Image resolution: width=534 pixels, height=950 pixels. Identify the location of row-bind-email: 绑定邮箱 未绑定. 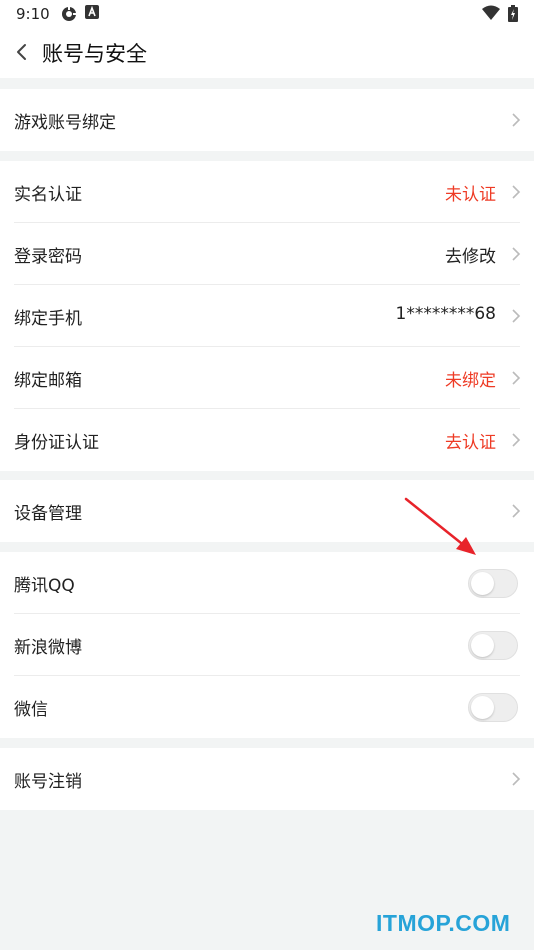
(267, 378).